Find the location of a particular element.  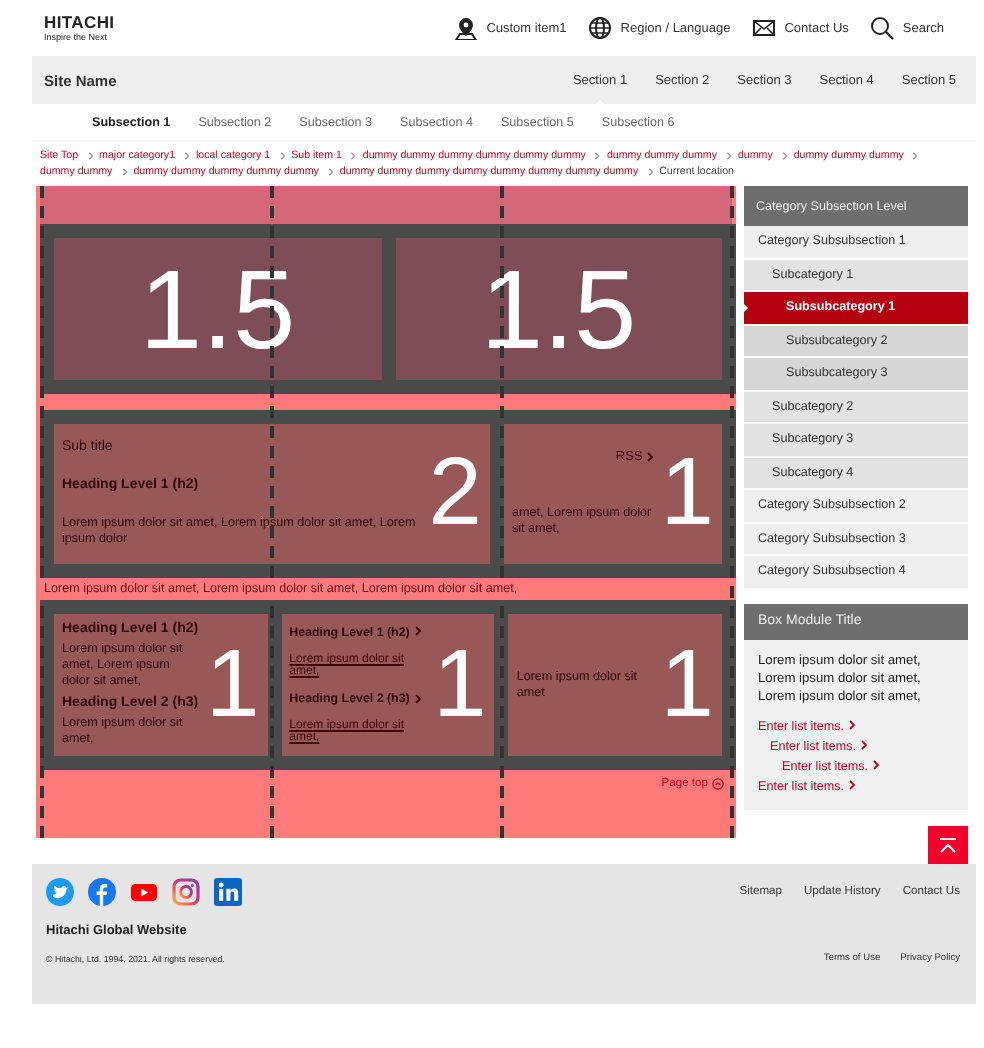

facebook-icon is located at coordinates (102, 892).